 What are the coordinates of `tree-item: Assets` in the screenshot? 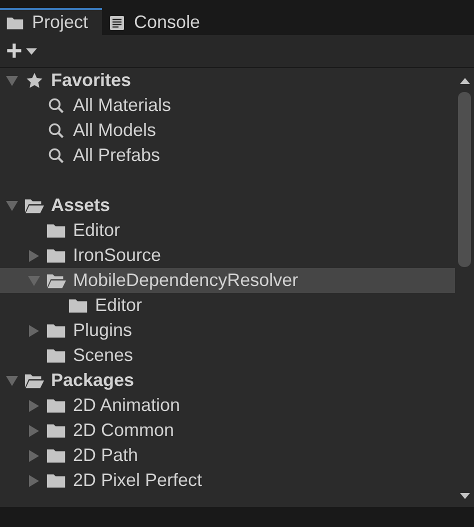 It's located at (227, 205).